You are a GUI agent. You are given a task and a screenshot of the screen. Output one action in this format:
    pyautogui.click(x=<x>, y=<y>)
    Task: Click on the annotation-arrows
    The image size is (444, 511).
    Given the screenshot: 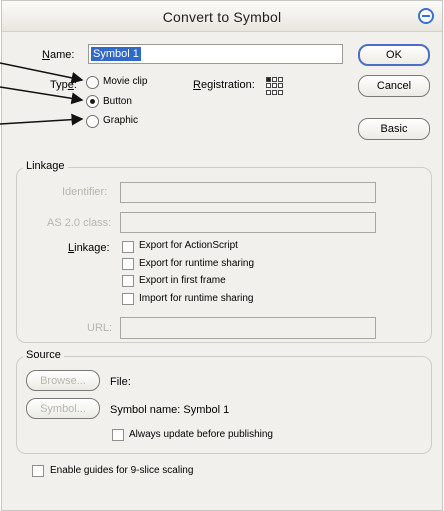 What is the action you would take?
    pyautogui.click(x=42, y=94)
    